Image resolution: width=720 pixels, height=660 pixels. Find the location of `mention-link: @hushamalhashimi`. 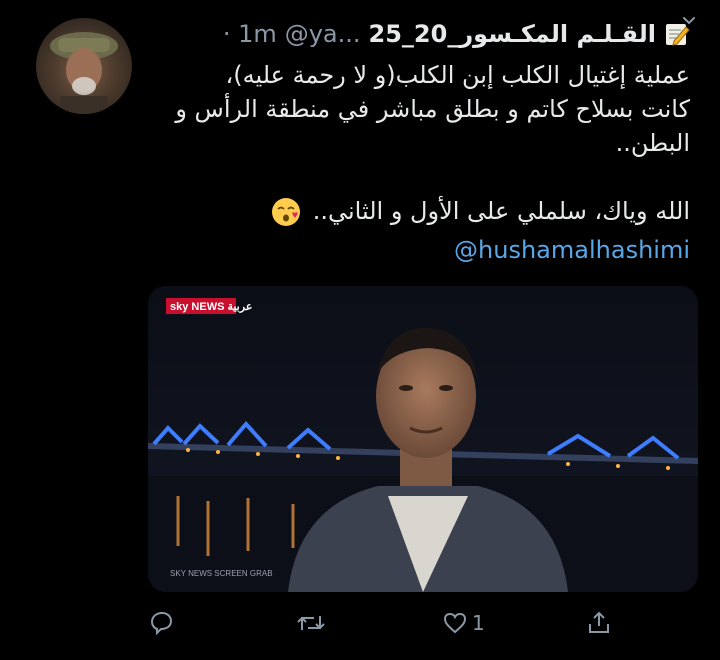

mention-link: @hushamalhashimi is located at coordinates (572, 250).